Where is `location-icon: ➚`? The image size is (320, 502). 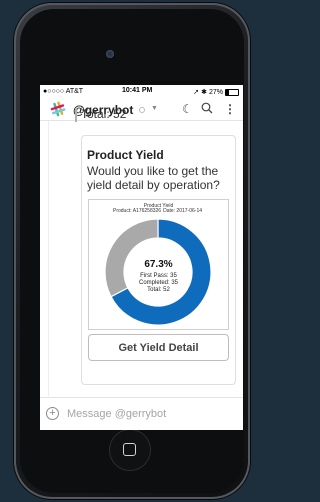
location-icon: ➚ is located at coordinates (196, 92).